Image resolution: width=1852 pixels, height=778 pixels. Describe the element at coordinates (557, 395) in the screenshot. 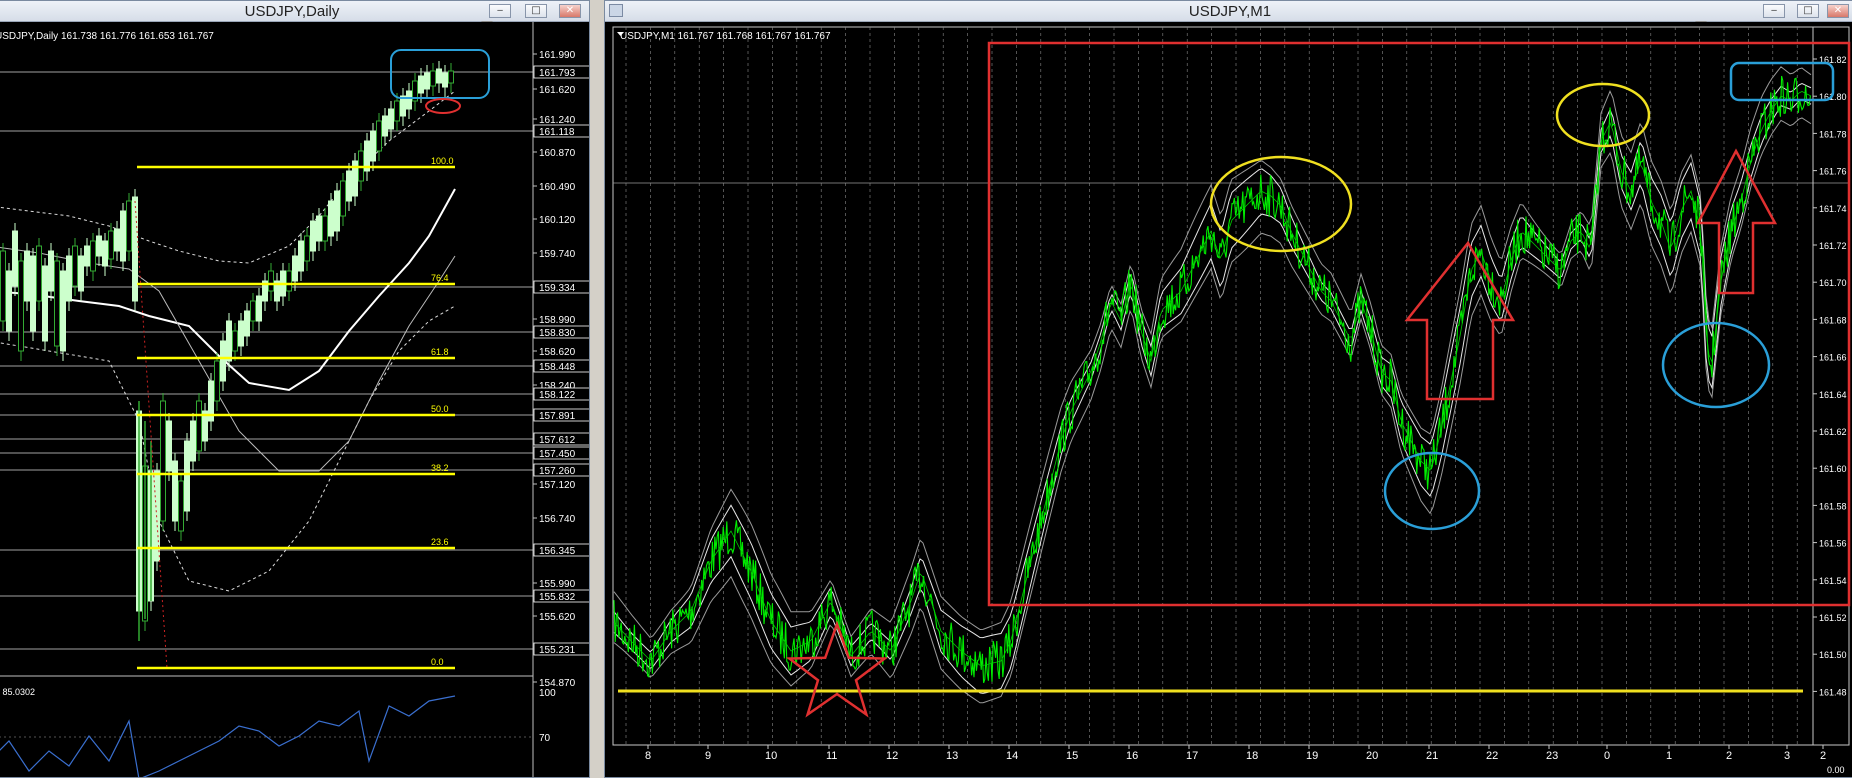

I see `price-box-label: 158.122` at that location.